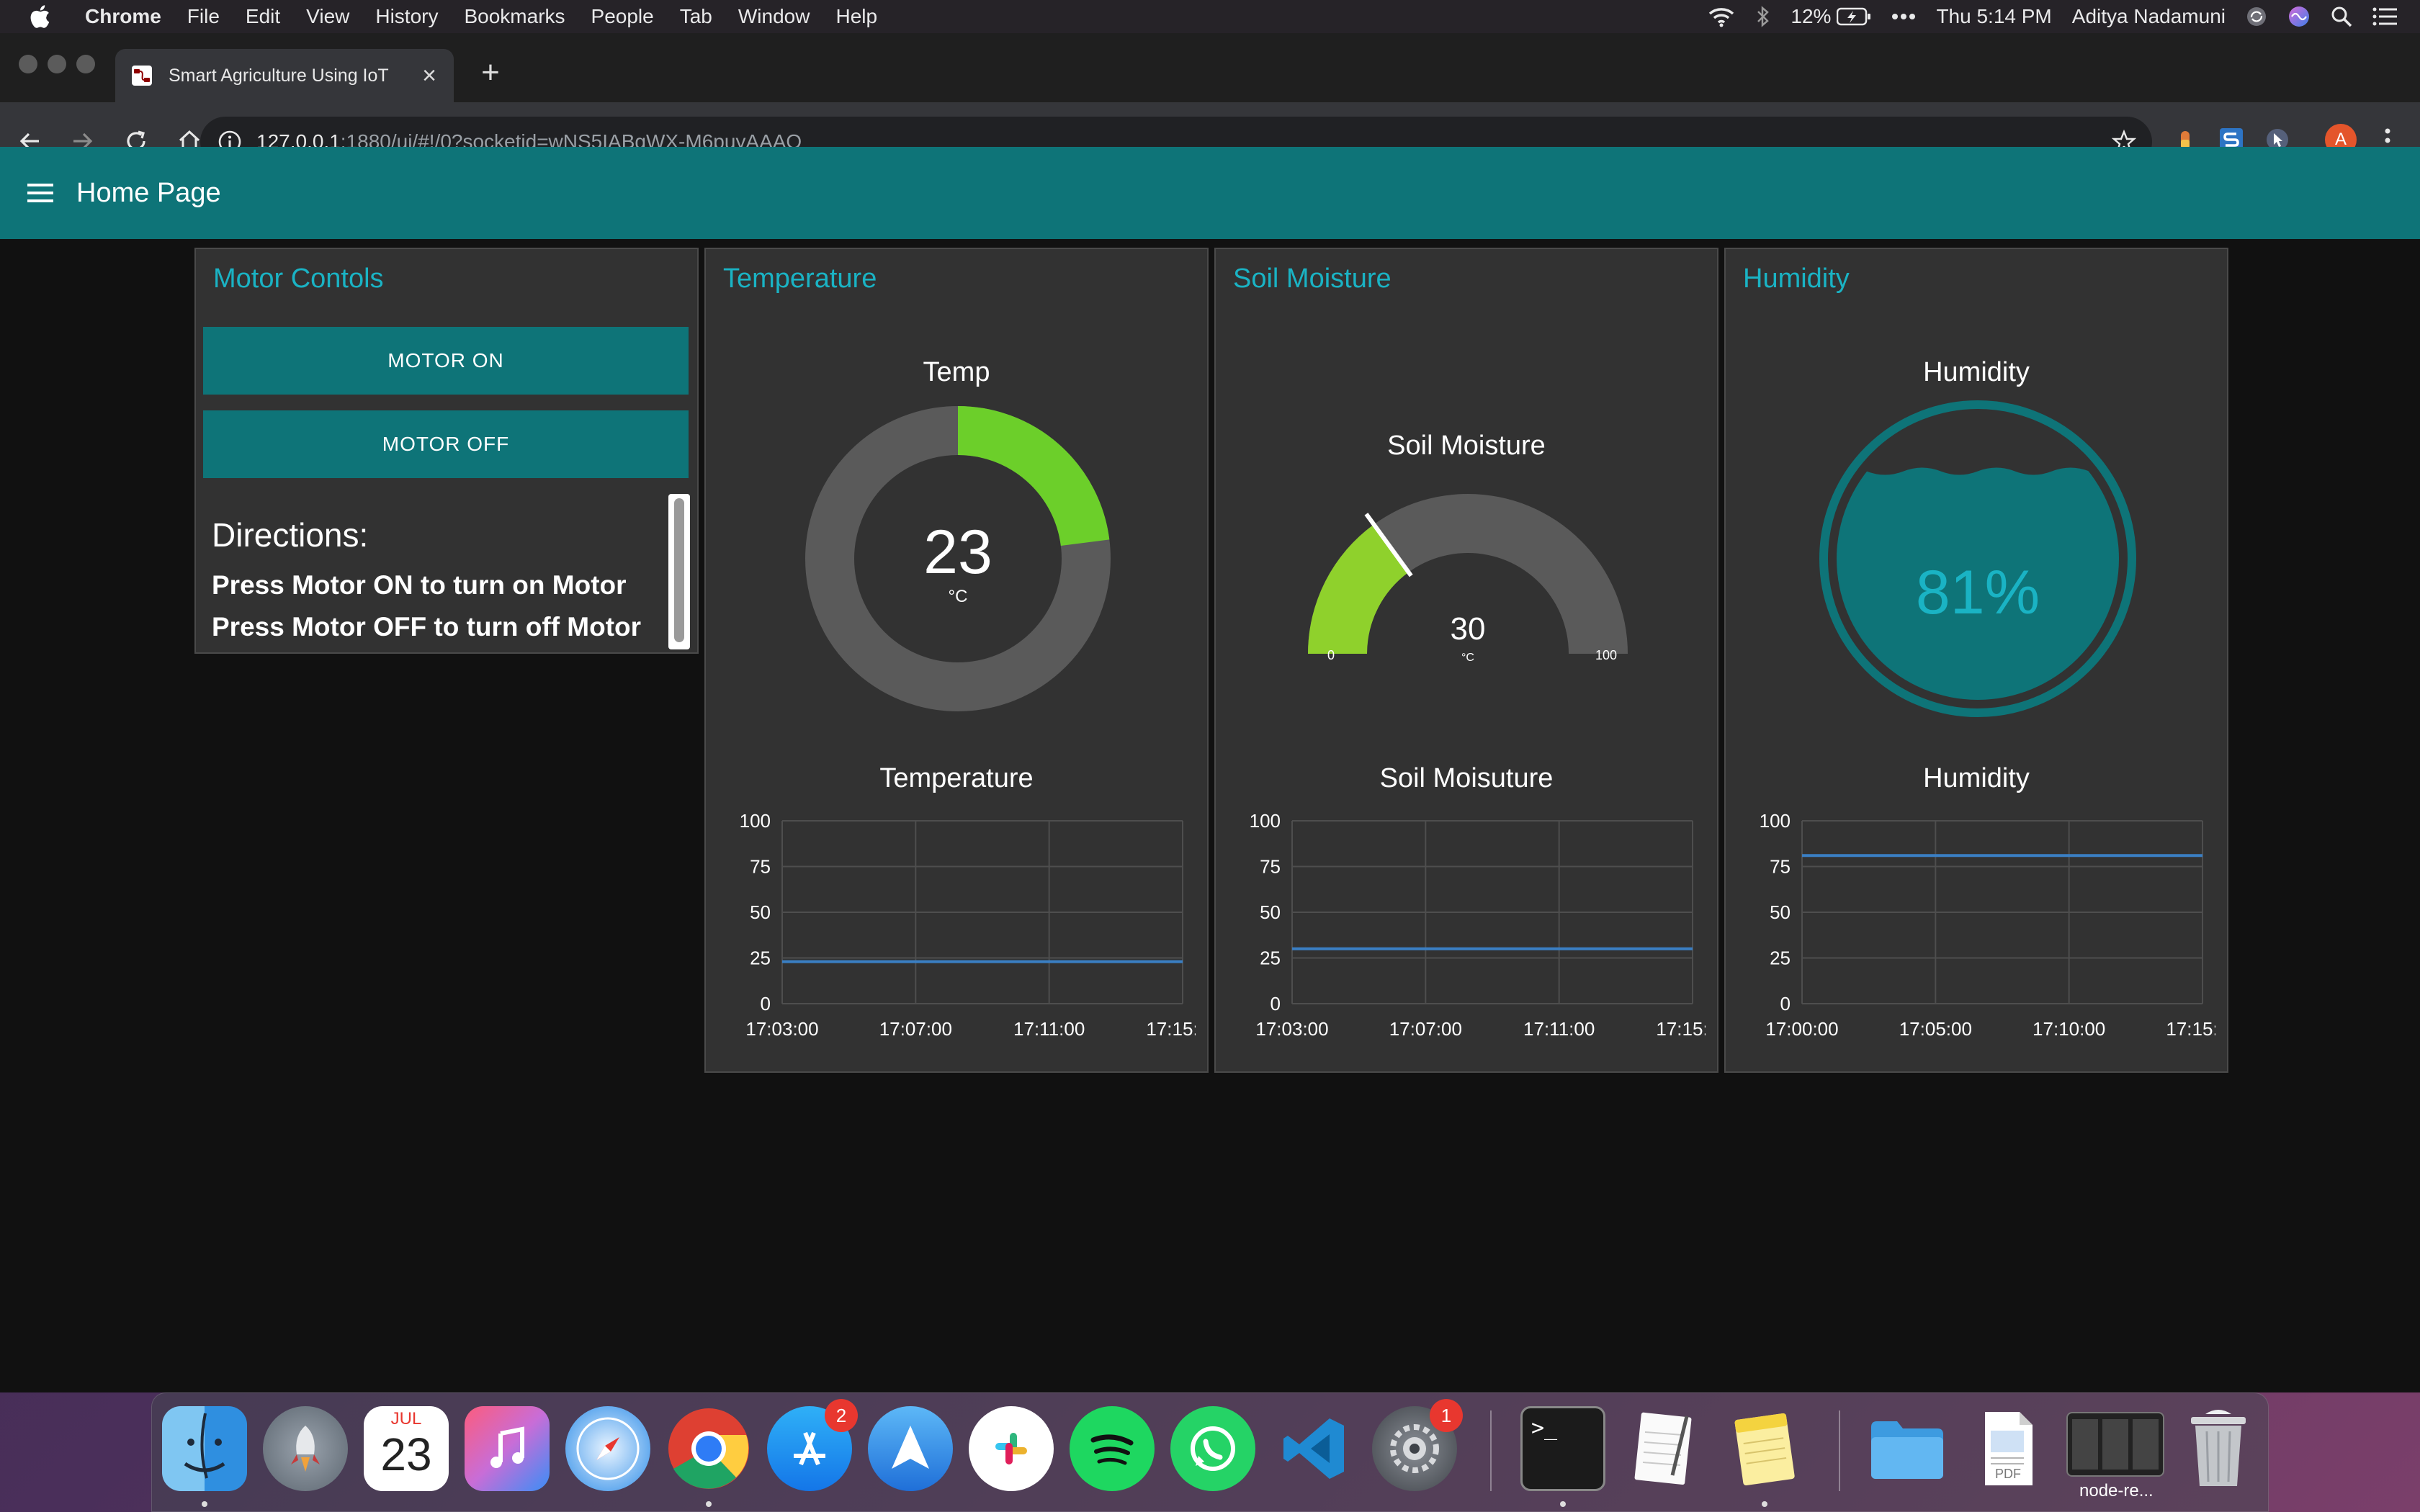  What do you see at coordinates (956, 778) in the screenshot?
I see `temp-chart-label: Temperature` at bounding box center [956, 778].